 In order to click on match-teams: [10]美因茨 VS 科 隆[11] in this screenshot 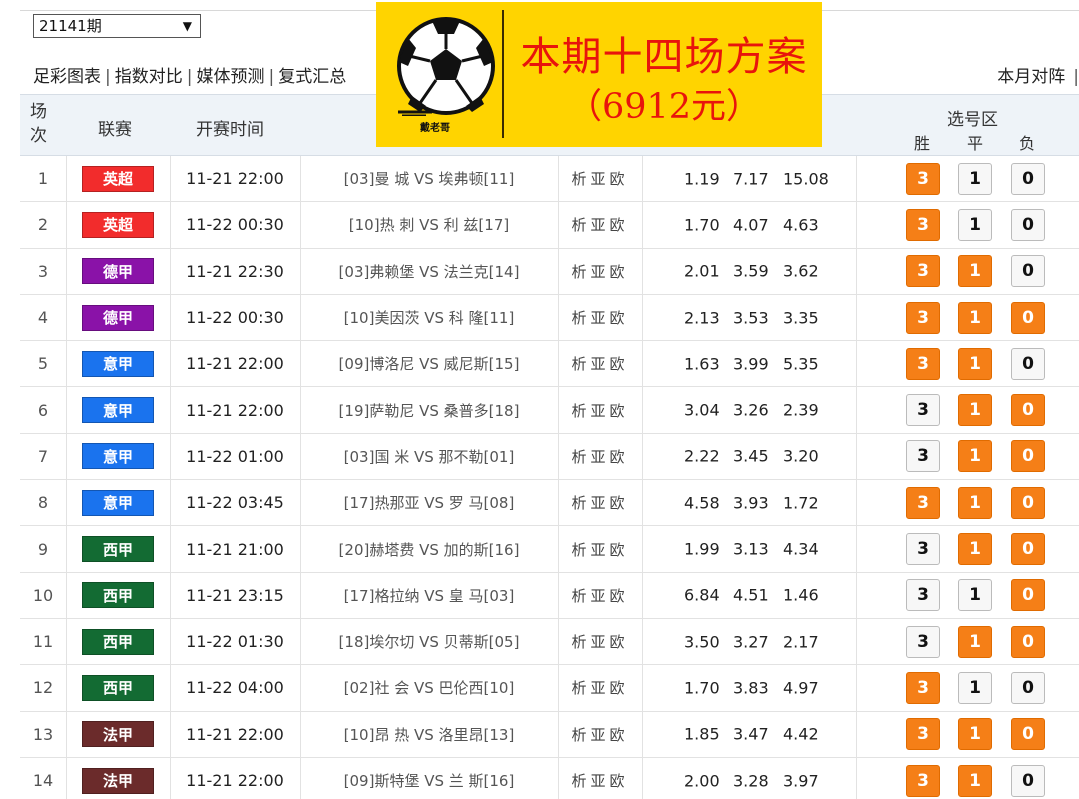, I will do `click(429, 317)`.